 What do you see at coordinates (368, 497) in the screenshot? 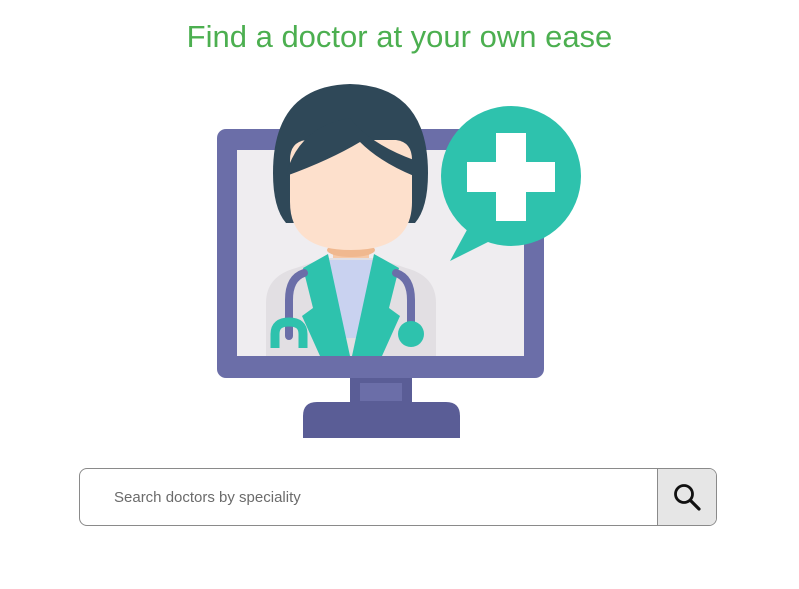
I see `search-input` at bounding box center [368, 497].